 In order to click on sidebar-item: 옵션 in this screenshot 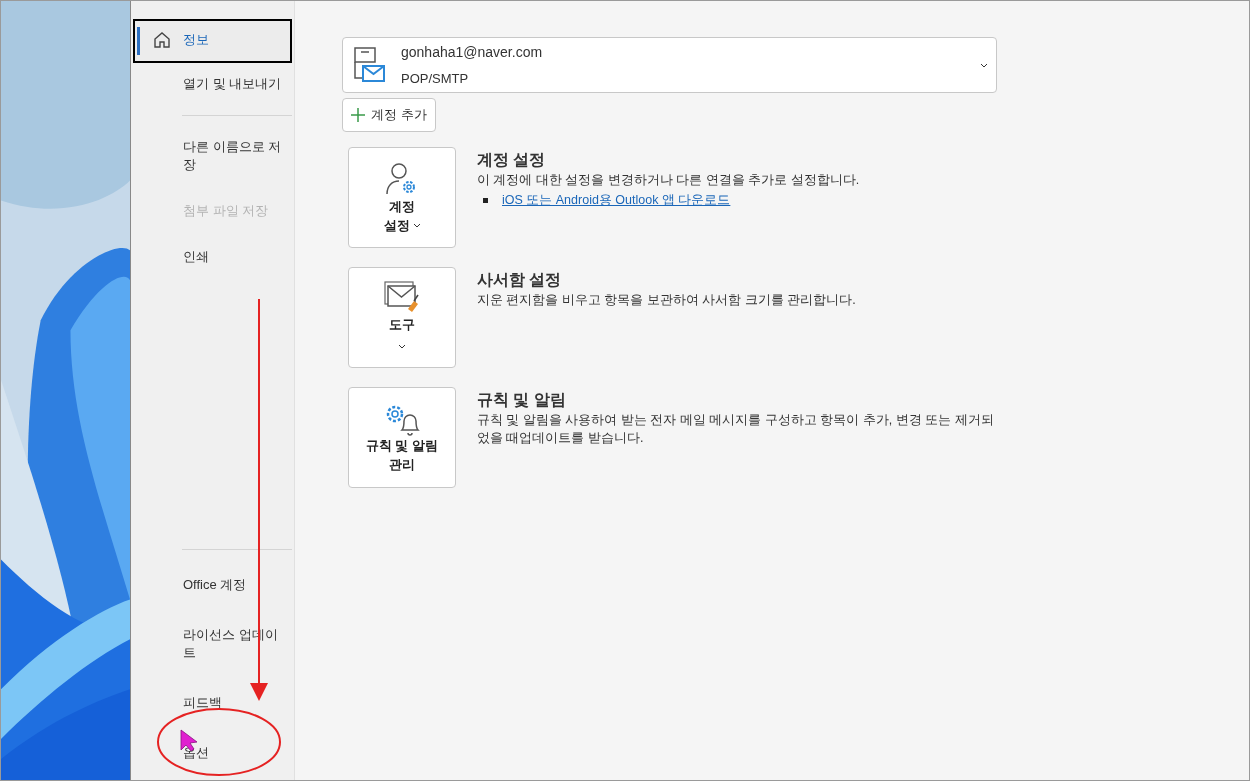, I will do `click(212, 753)`.